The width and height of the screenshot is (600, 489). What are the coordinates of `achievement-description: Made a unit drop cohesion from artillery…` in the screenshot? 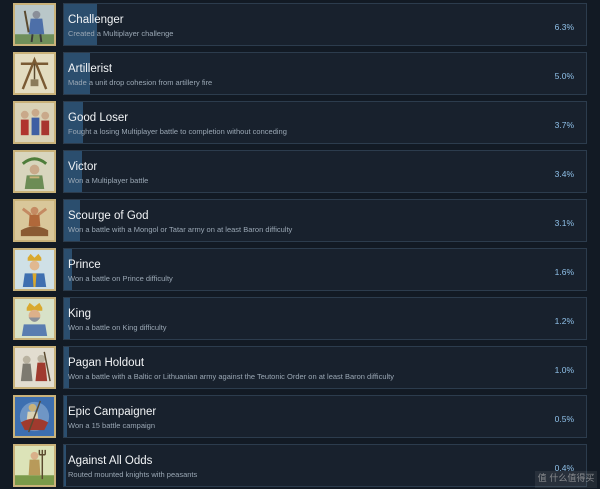 It's located at (140, 82).